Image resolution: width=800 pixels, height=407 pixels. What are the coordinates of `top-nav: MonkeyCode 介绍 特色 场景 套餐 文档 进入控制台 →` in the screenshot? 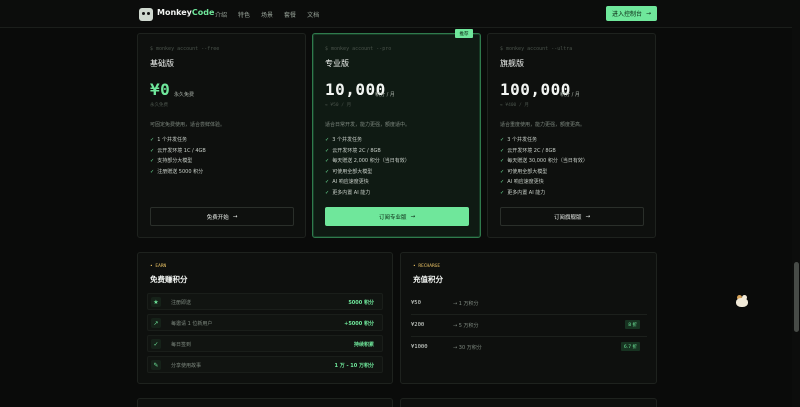 It's located at (400, 14).